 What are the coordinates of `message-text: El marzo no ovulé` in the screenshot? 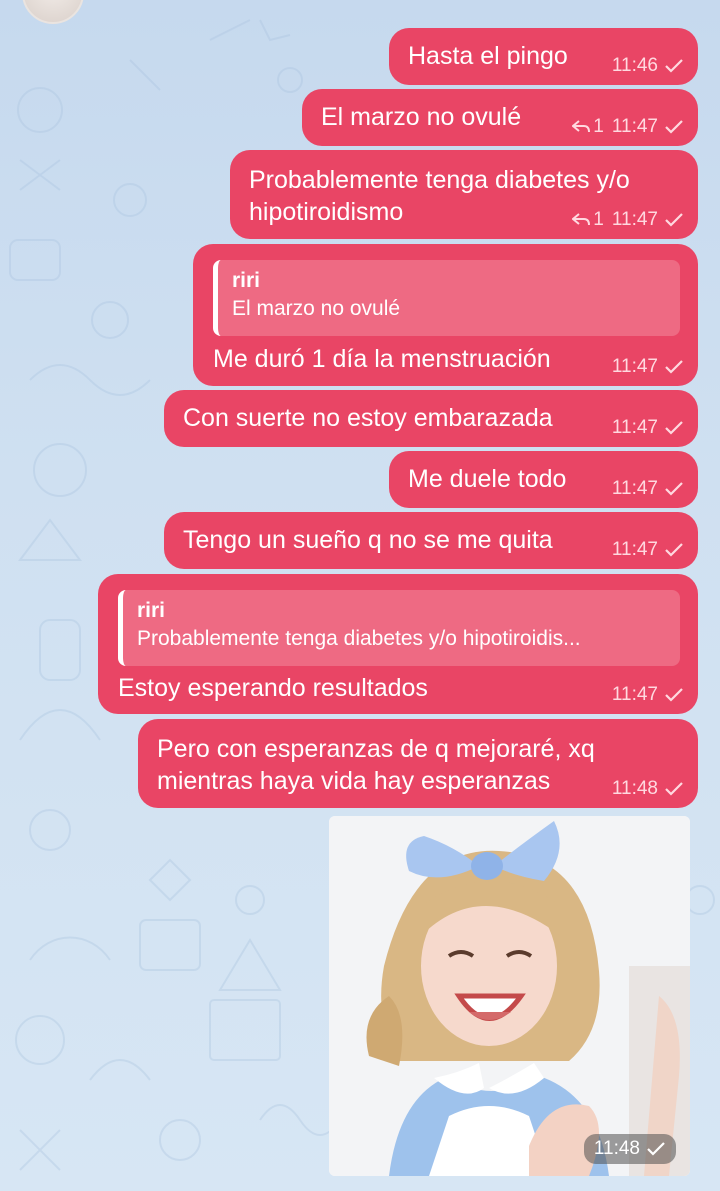 It's located at (421, 117).